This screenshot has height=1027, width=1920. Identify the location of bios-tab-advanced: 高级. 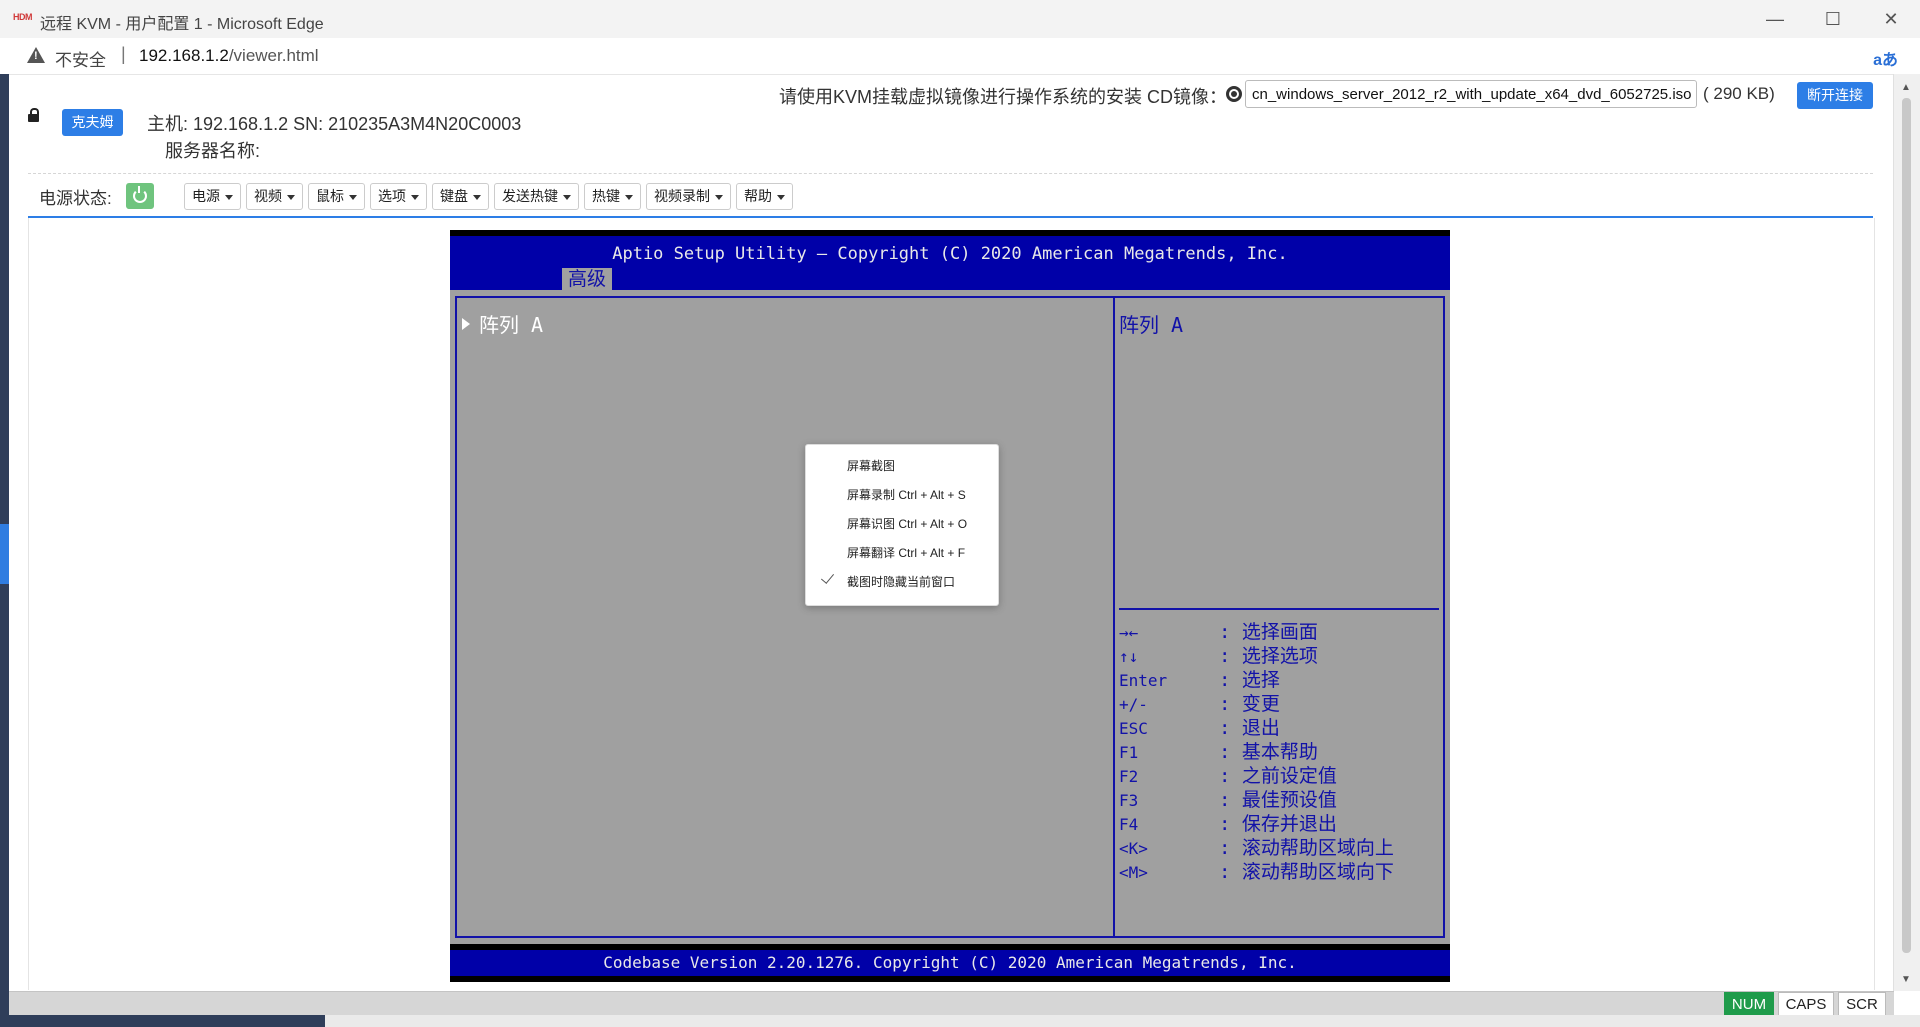
(587, 279).